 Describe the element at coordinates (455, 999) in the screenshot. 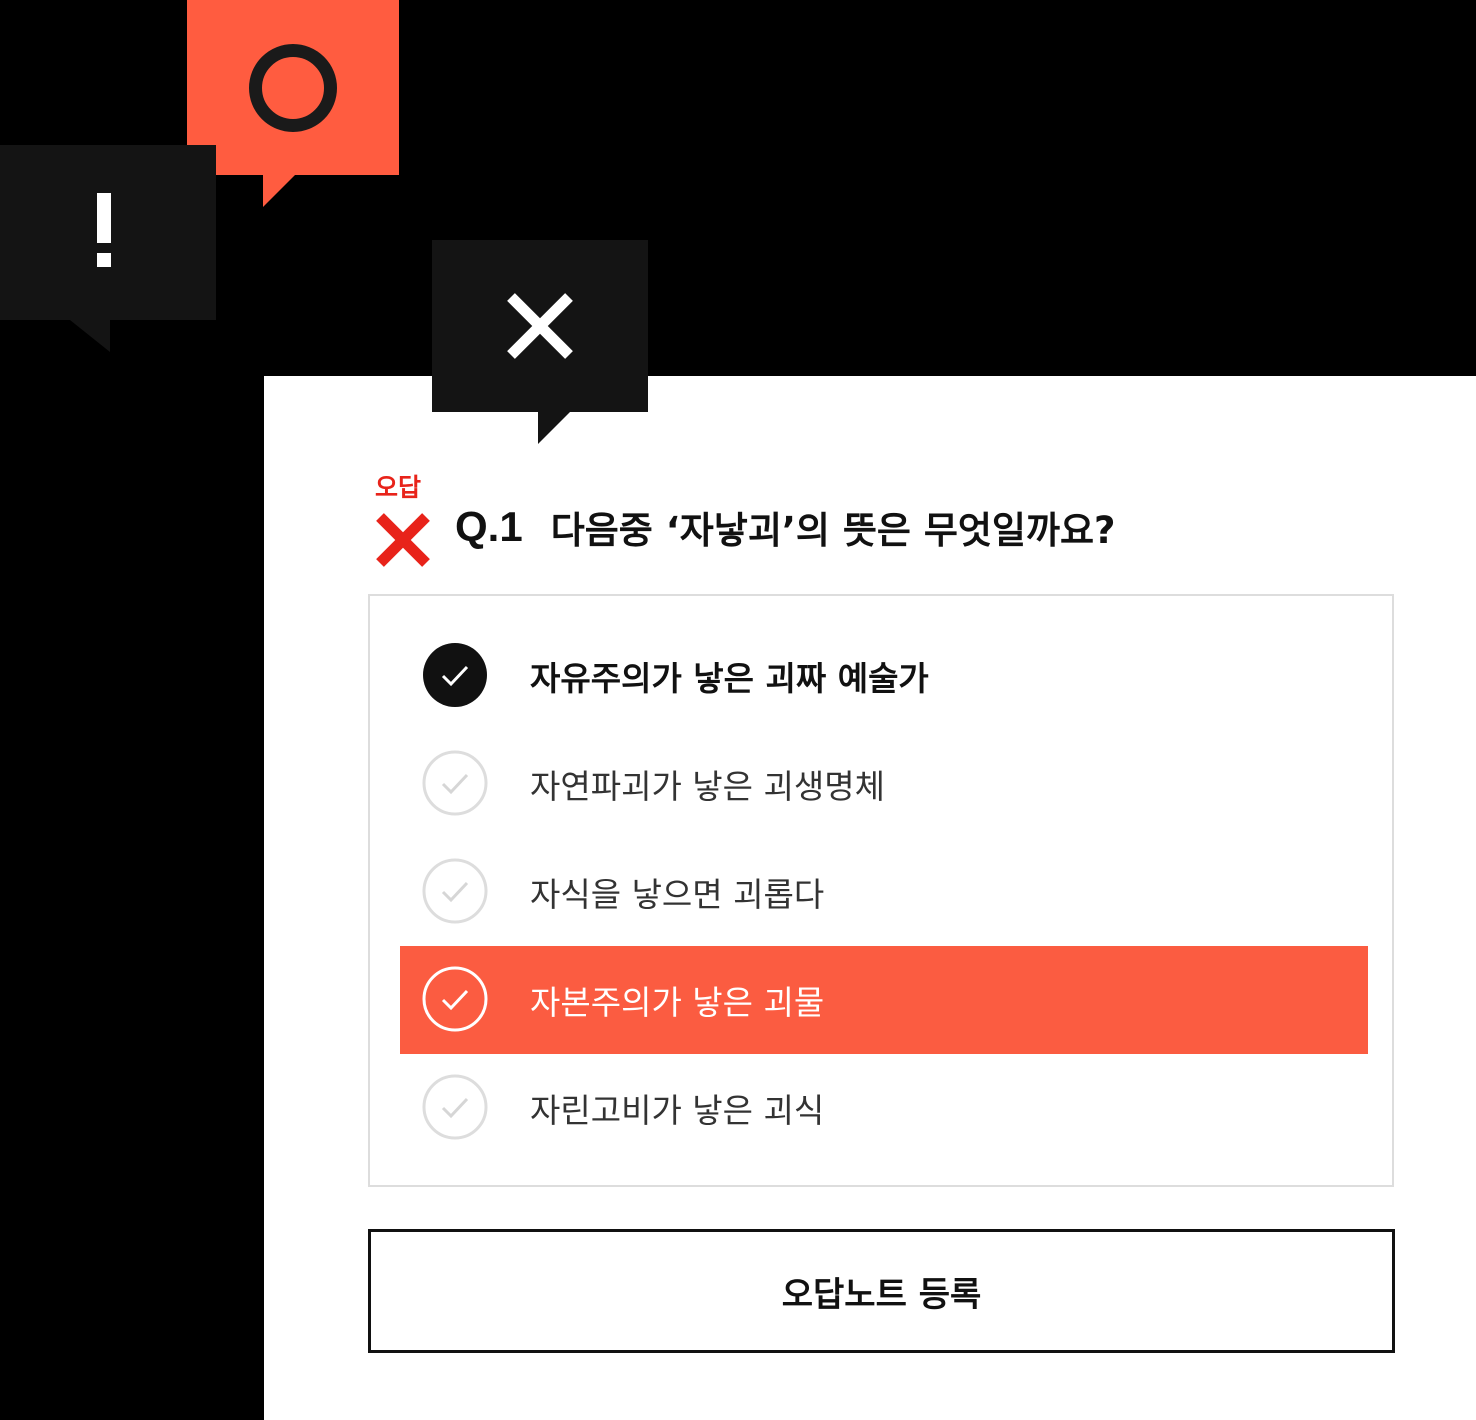

I see `answer-circle-icon` at that location.